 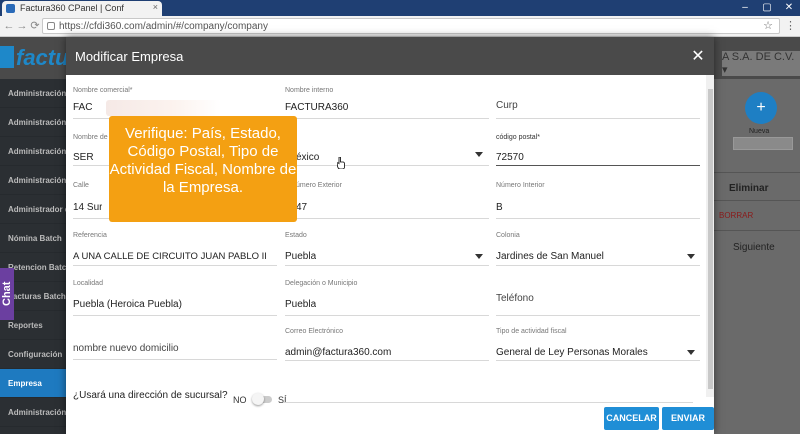 I want to click on field-value: A UNA CALLE DE CIRCUITO JUAN PABLO II, so click(x=170, y=256).